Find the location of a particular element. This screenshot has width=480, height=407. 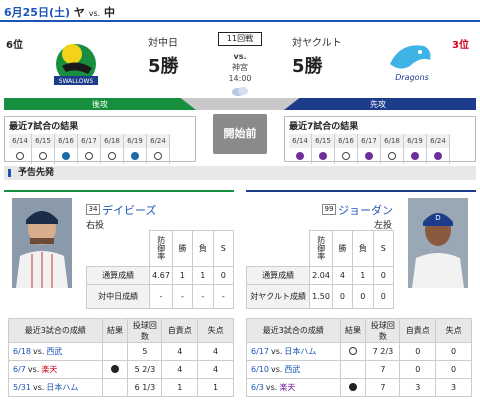

recent-game-date: 5/31 is located at coordinates (22, 387).